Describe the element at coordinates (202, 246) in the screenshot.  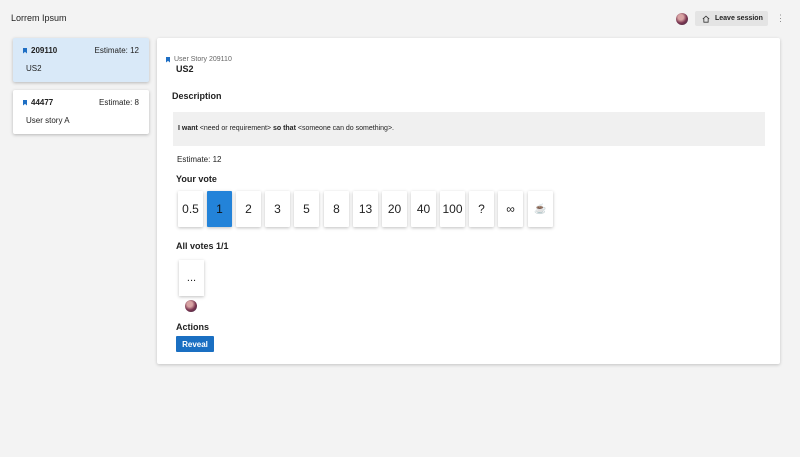
I see `all-votes-heading: All votes 1/1` at that location.